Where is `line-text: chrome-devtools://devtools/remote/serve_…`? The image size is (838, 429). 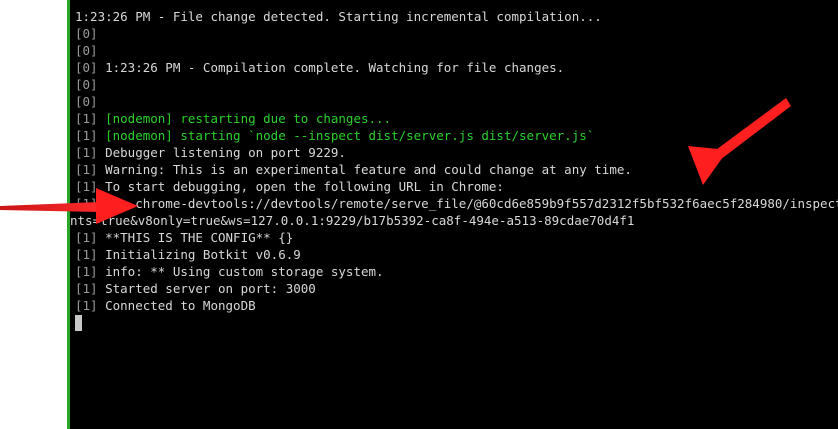 line-text: chrome-devtools://devtools/remote/serve_… is located at coordinates (486, 203).